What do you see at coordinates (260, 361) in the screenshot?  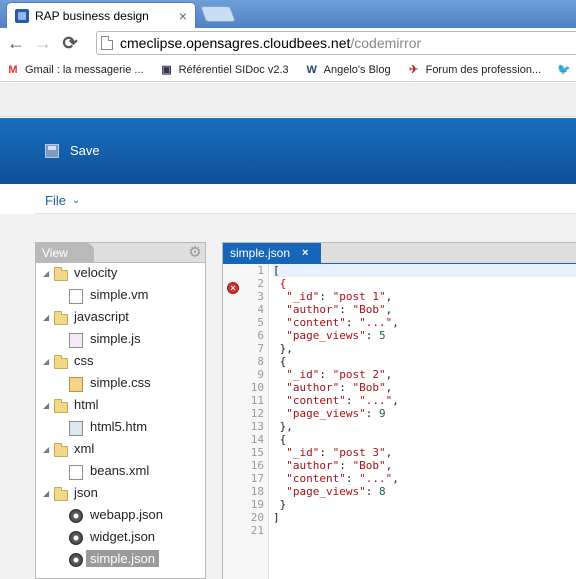 I see `line-number: 8` at bounding box center [260, 361].